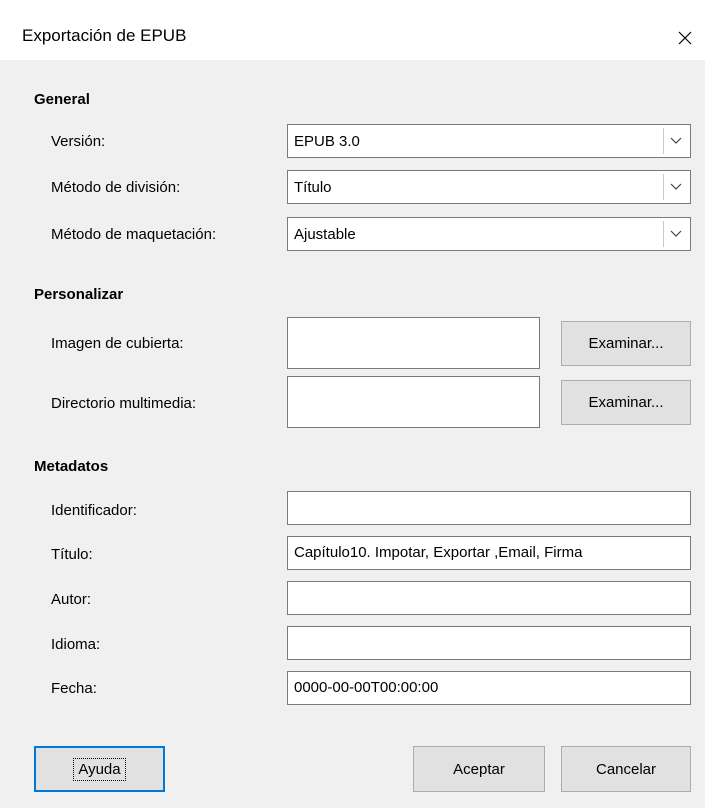 This screenshot has height=808, width=705. Describe the element at coordinates (489, 234) in the screenshot. I see `layout-method-select: Ajustable` at that location.